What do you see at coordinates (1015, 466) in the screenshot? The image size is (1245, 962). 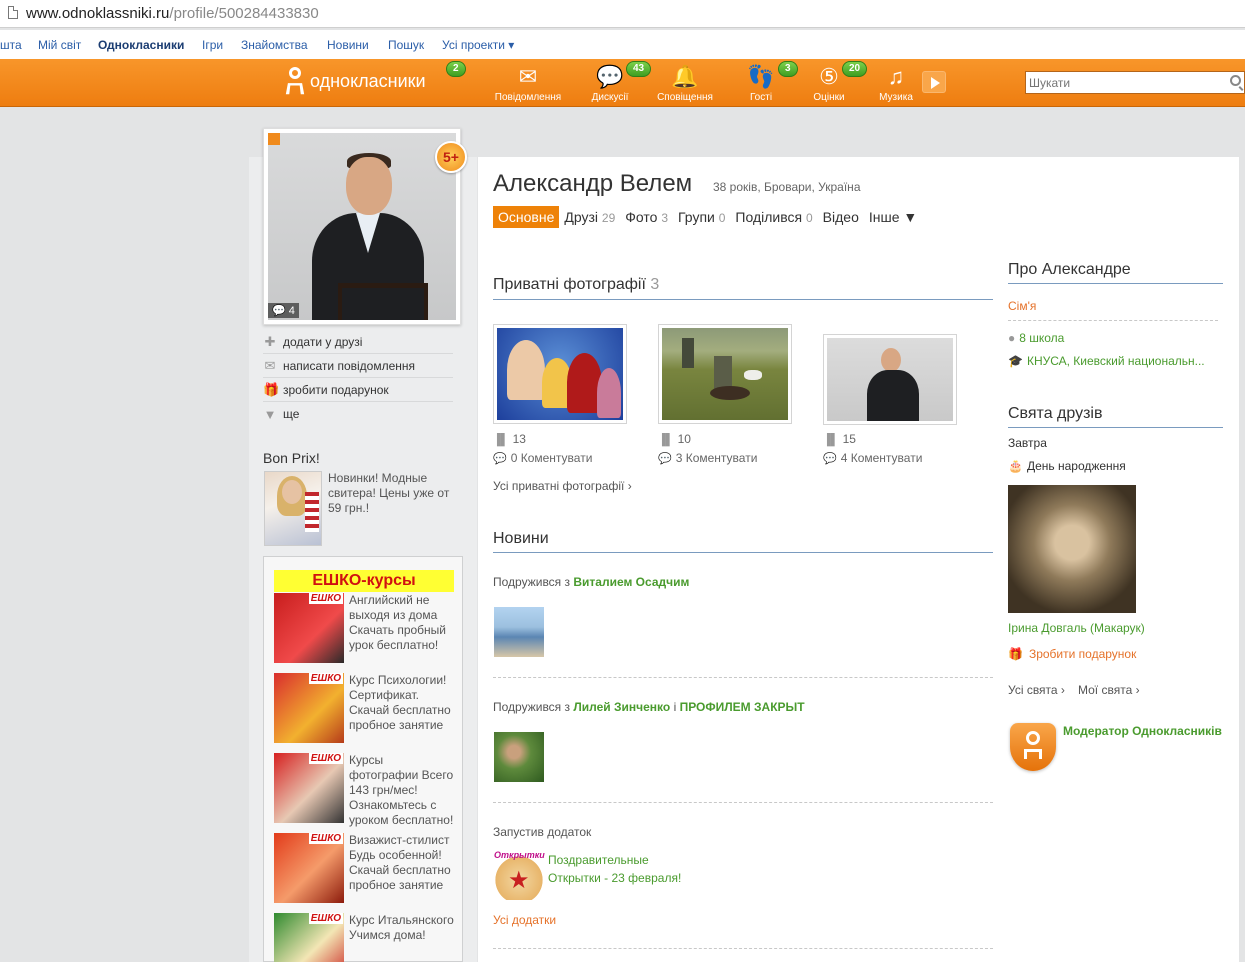 I see `cake-icon: 🎂` at bounding box center [1015, 466].